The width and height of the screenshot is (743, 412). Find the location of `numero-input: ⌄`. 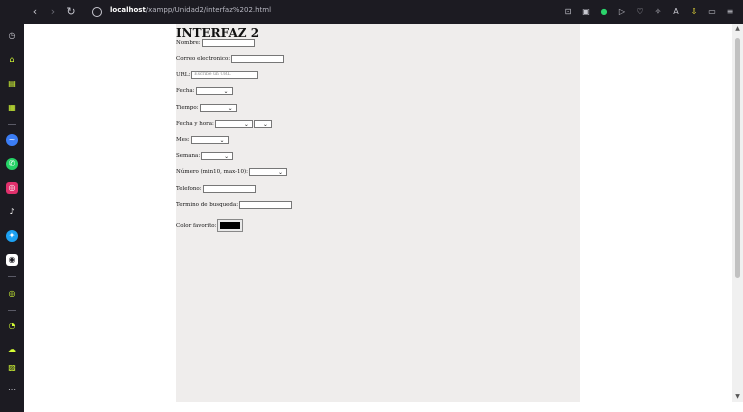

numero-input: ⌄ is located at coordinates (268, 172).